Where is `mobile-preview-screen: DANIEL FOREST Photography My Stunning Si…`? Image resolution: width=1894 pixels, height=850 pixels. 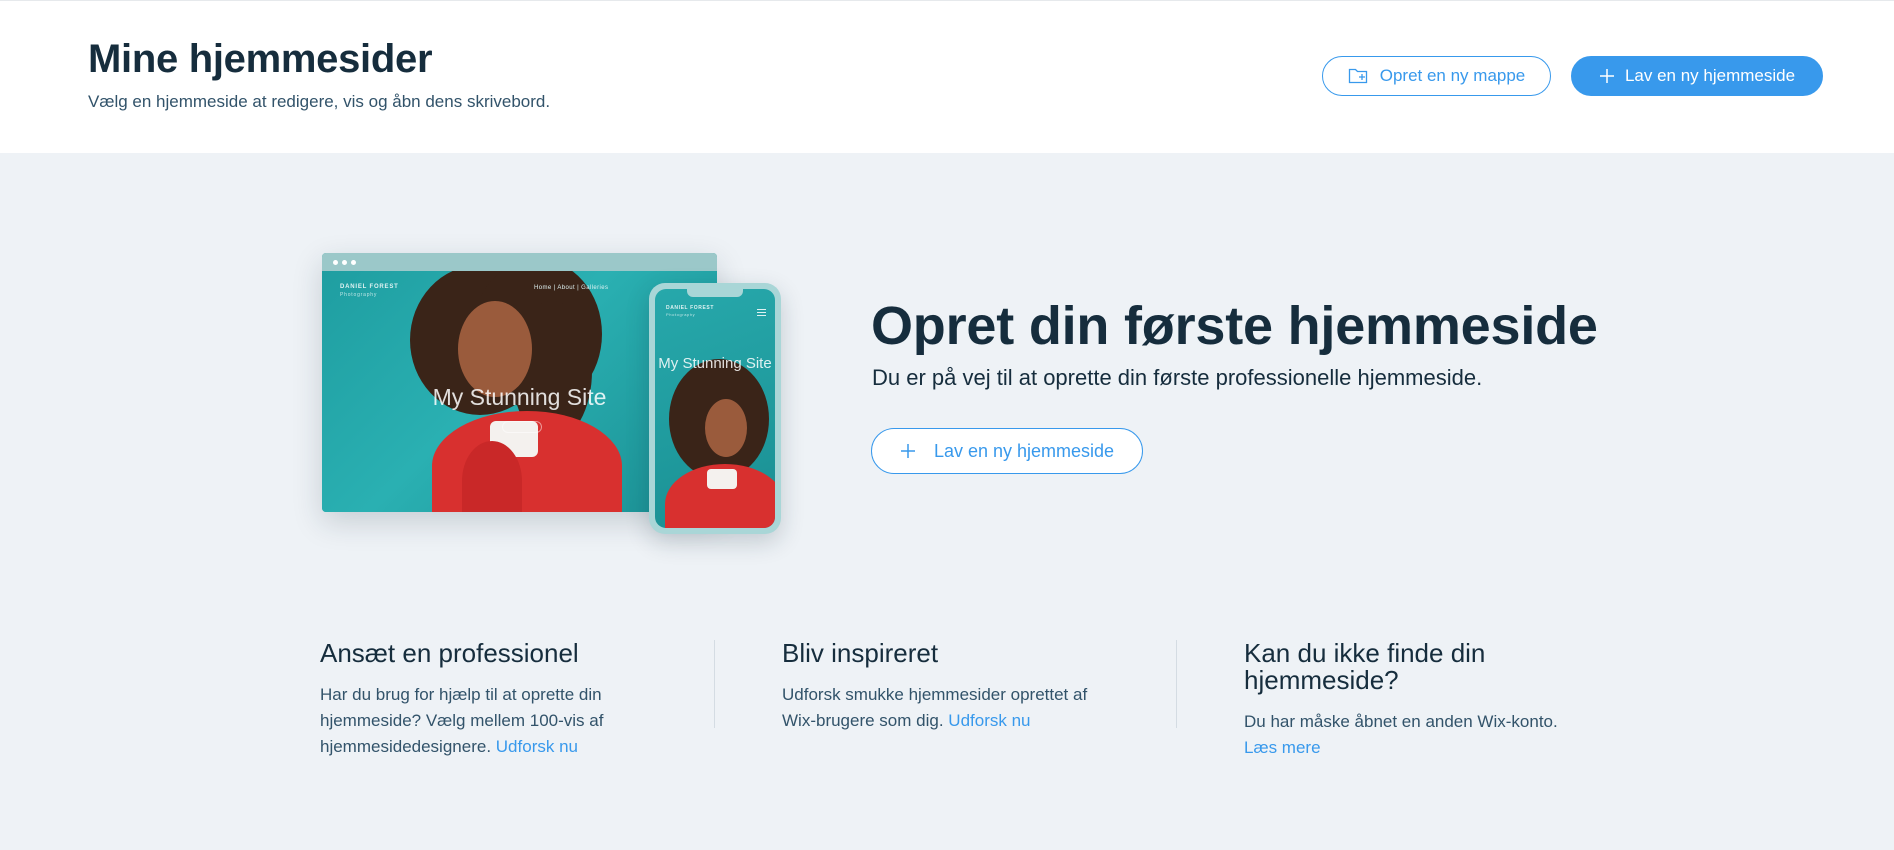
mobile-preview-screen: DANIEL FOREST Photography My Stunning Si… is located at coordinates (715, 408).